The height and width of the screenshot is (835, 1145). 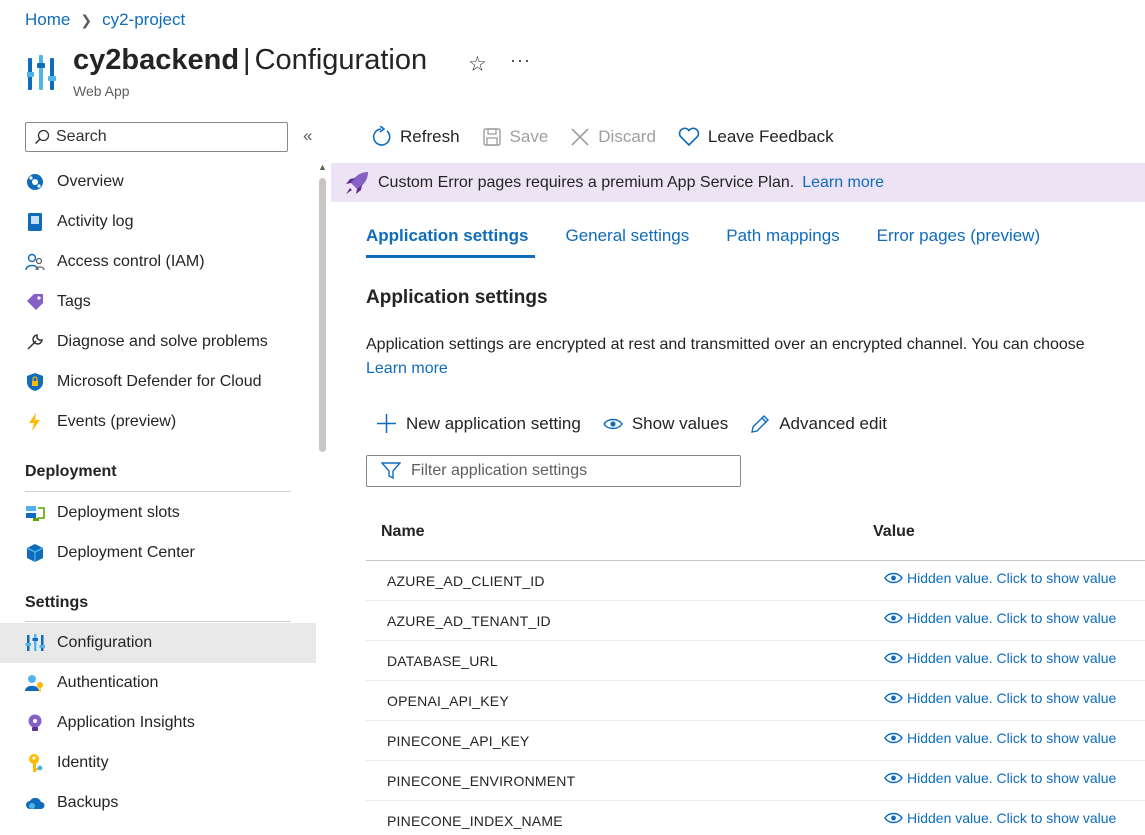 I want to click on refresh-button: Refresh, so click(x=415, y=137).